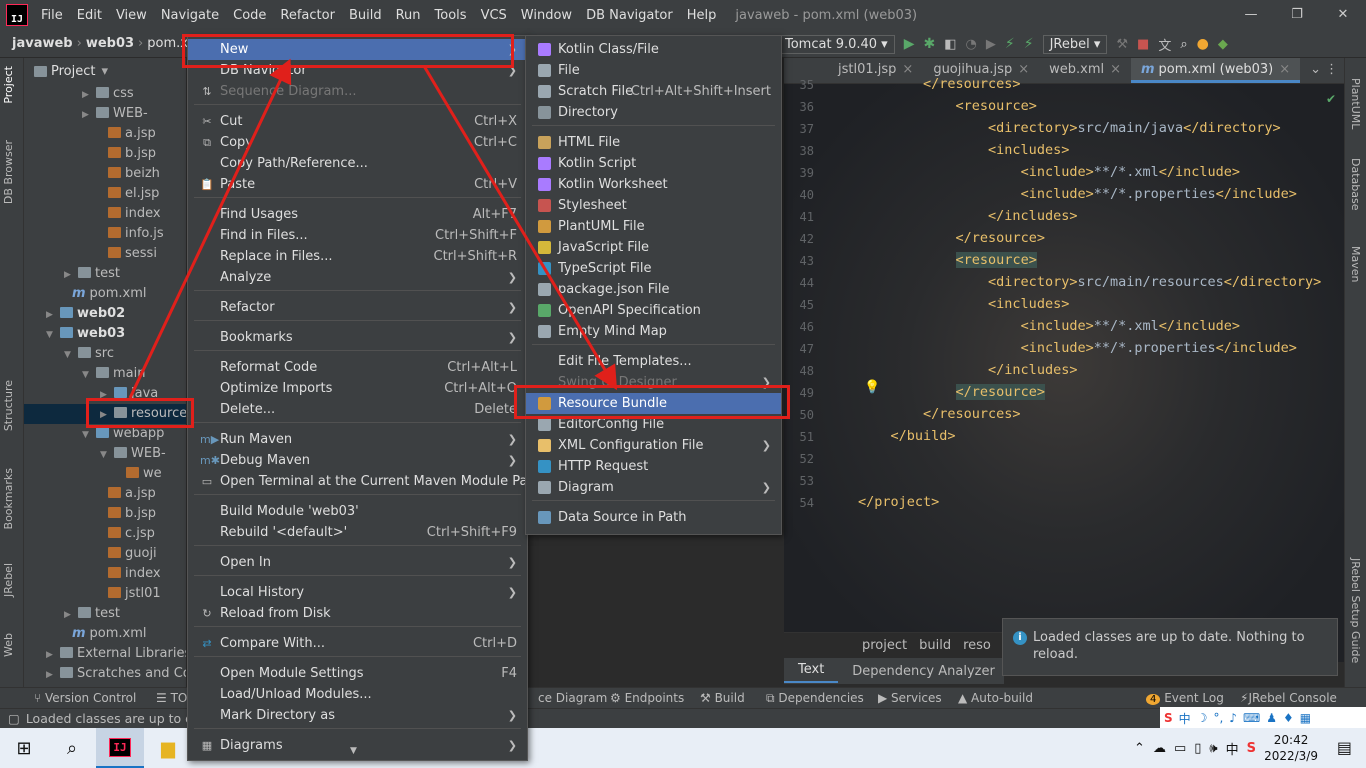 The height and width of the screenshot is (768, 1366). I want to click on tree-item: sessi, so click(132, 254).